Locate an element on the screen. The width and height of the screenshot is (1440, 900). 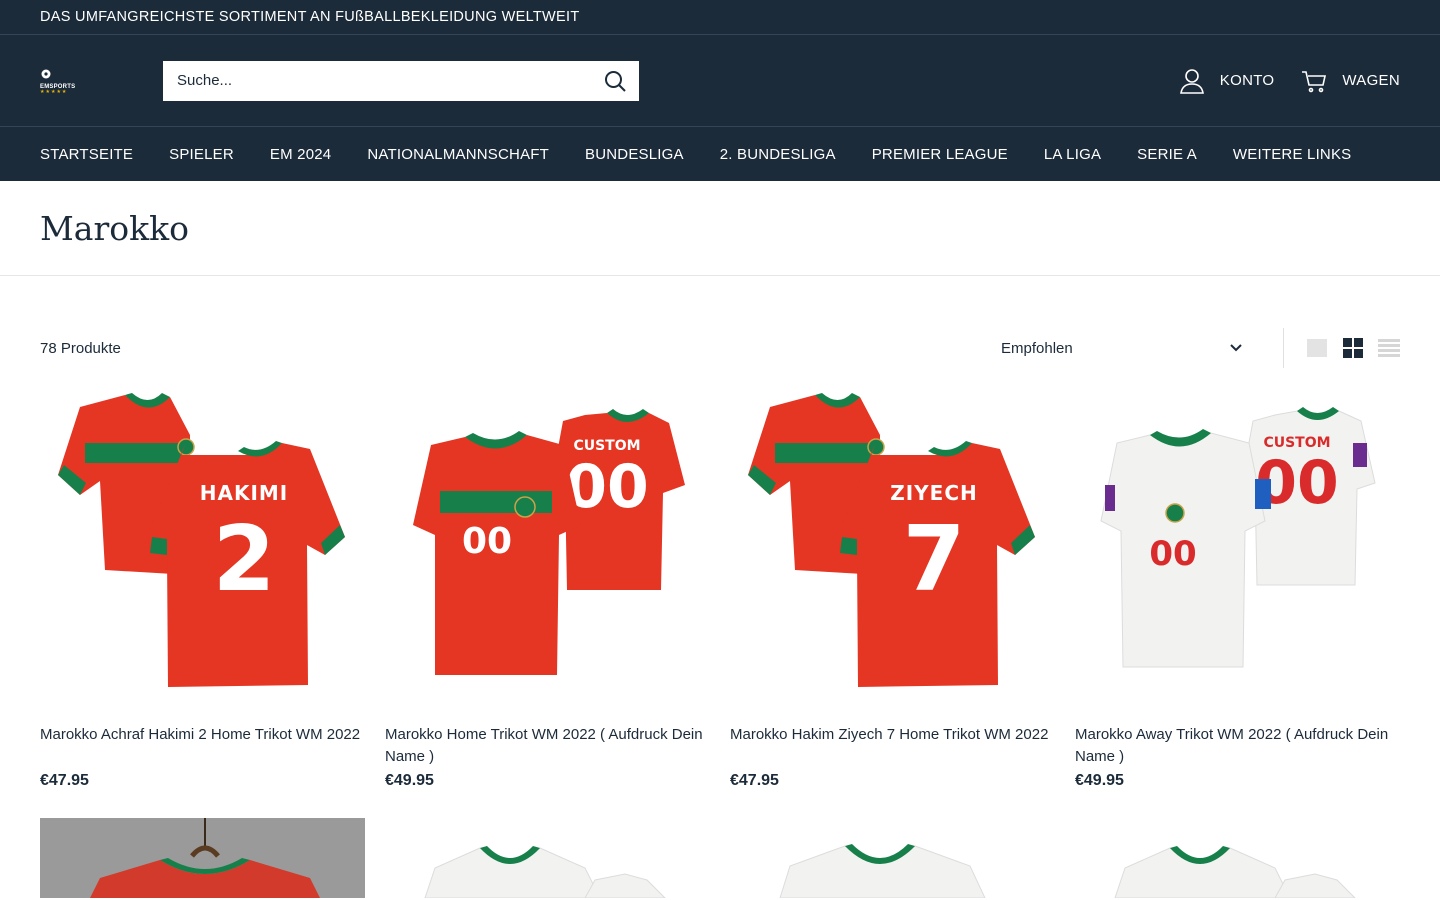
small-grid-icon is located at coordinates (1353, 348).